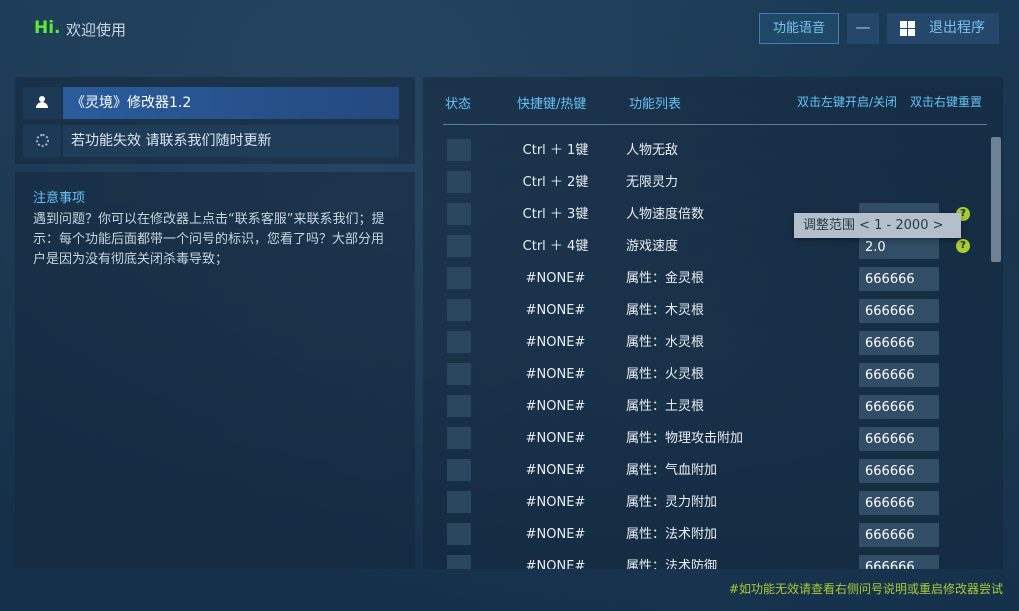  What do you see at coordinates (865, 589) in the screenshot?
I see `footer-note: #如功能无效请查看右侧问号说明或重启修改器尝试` at bounding box center [865, 589].